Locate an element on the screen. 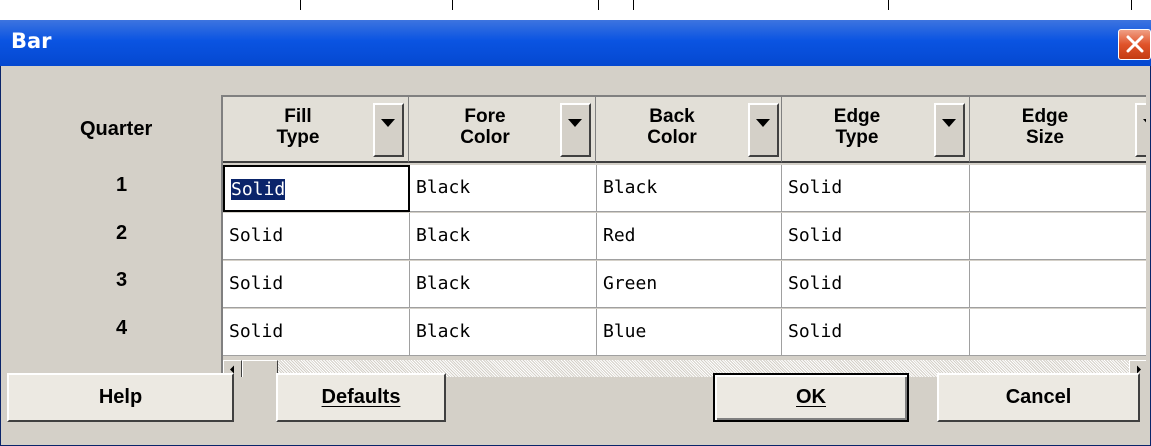 This screenshot has width=1151, height=446. column-header-fore-color: Fore Color is located at coordinates (502, 130).